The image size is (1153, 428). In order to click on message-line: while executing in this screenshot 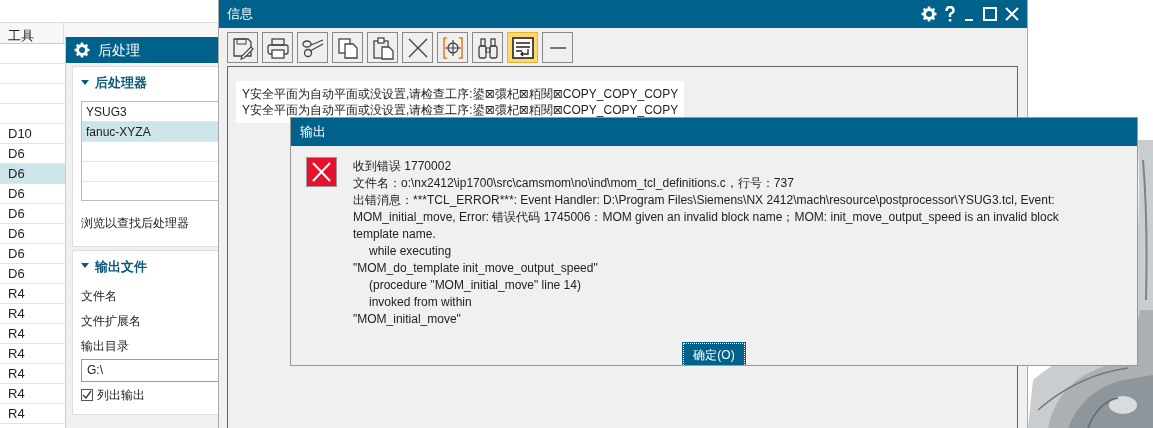, I will do `click(410, 251)`.